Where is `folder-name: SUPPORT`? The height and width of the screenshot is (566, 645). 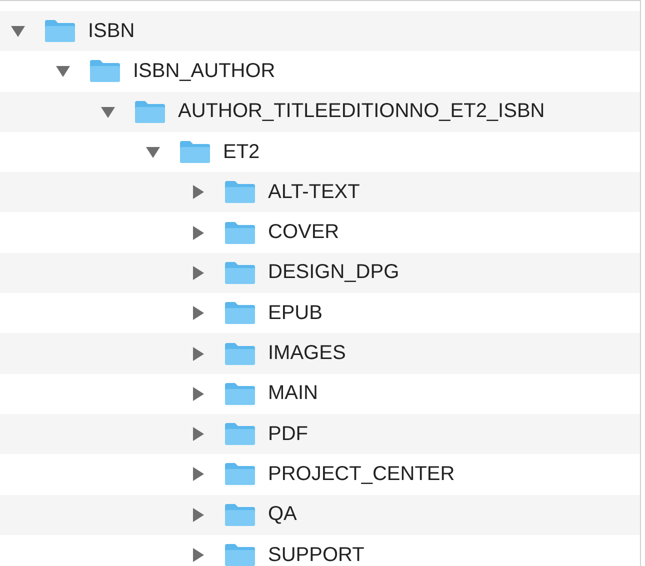
folder-name: SUPPORT is located at coordinates (316, 555).